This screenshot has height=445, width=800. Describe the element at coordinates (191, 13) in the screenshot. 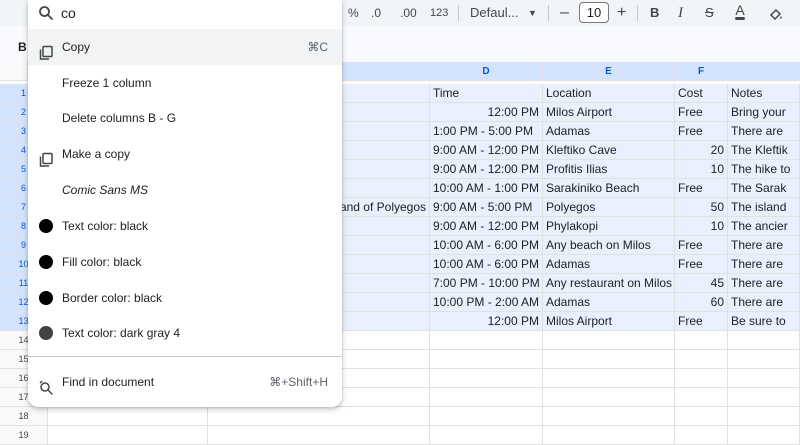

I see `search-input` at that location.